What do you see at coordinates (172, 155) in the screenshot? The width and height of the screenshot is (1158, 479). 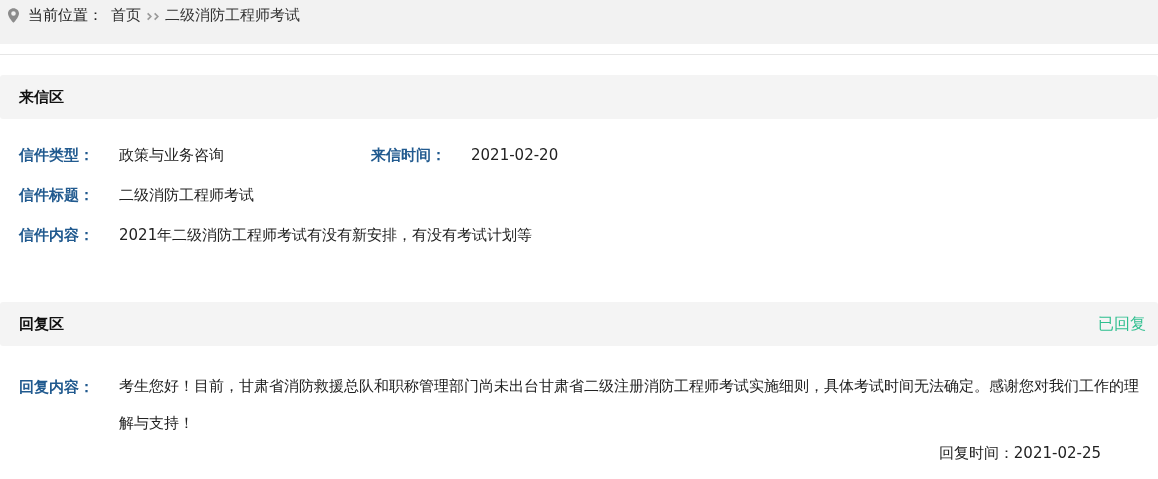 I see `field-value: 政策与业务咨询` at bounding box center [172, 155].